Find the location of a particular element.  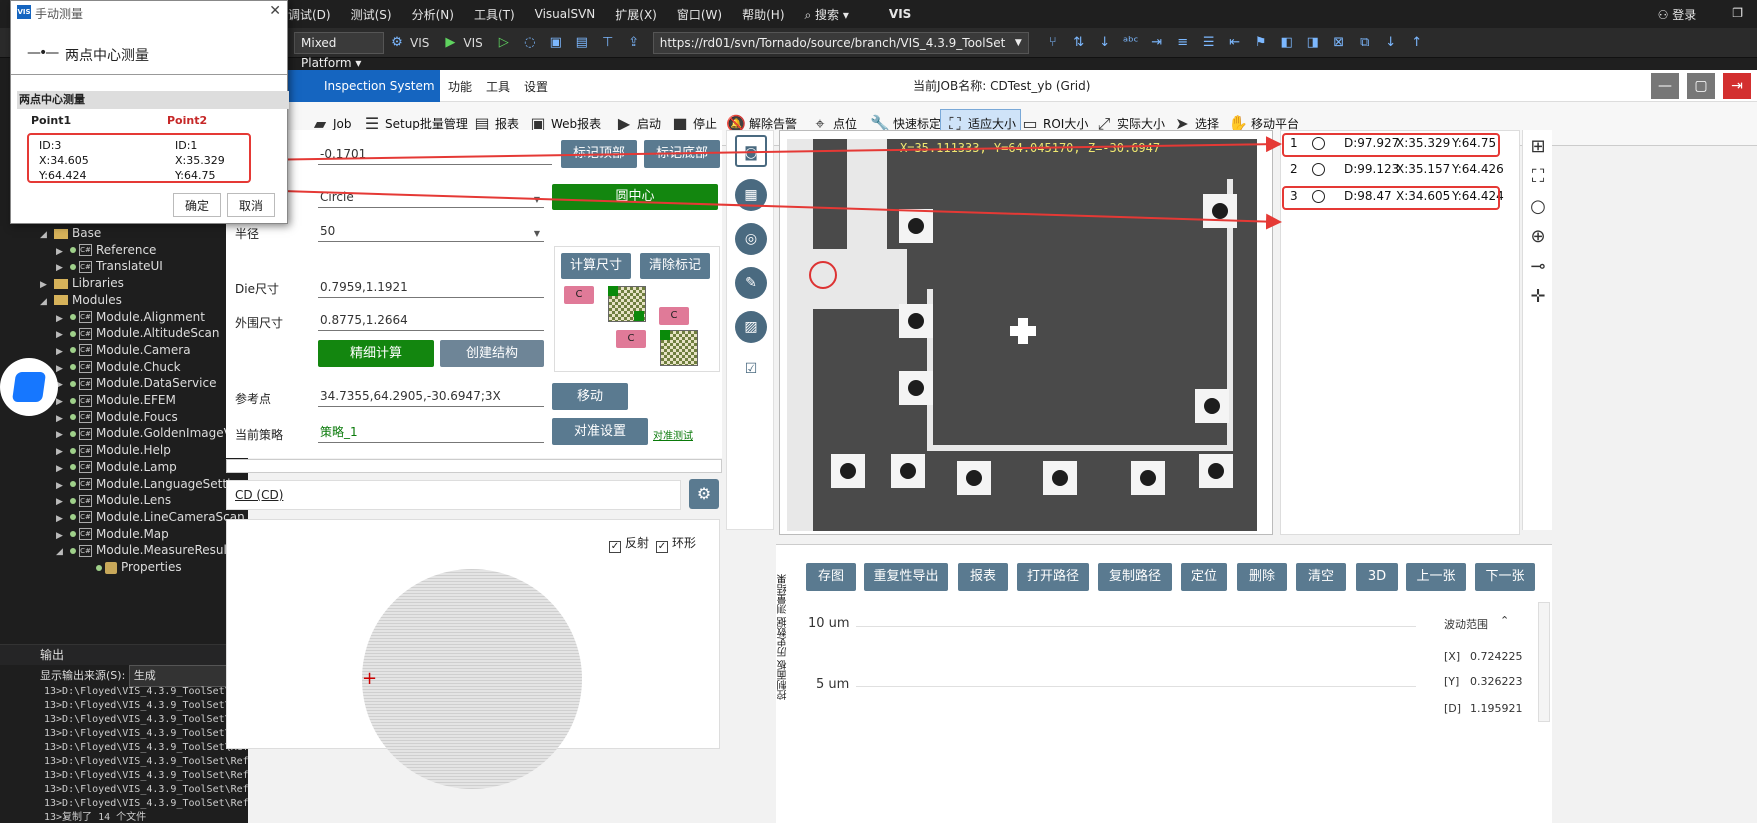

point1-y: Y:64.424 is located at coordinates (63, 175).